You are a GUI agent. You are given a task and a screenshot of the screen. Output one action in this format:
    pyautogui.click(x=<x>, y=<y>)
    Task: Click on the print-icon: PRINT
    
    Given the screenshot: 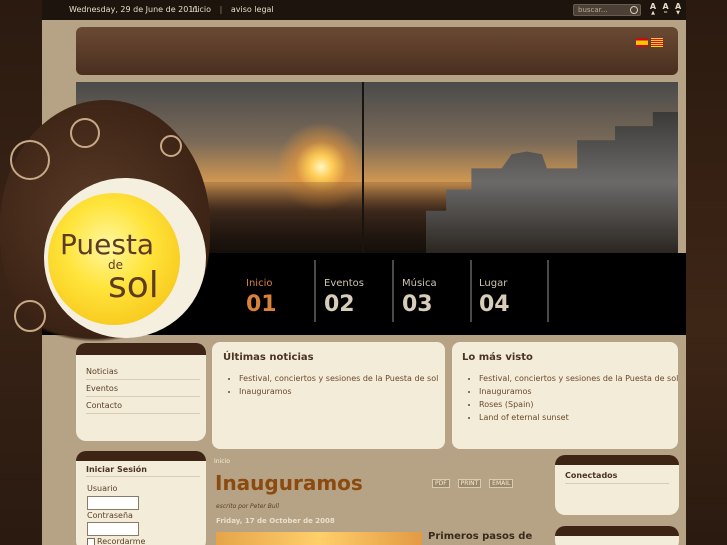 What is the action you would take?
    pyautogui.click(x=469, y=483)
    